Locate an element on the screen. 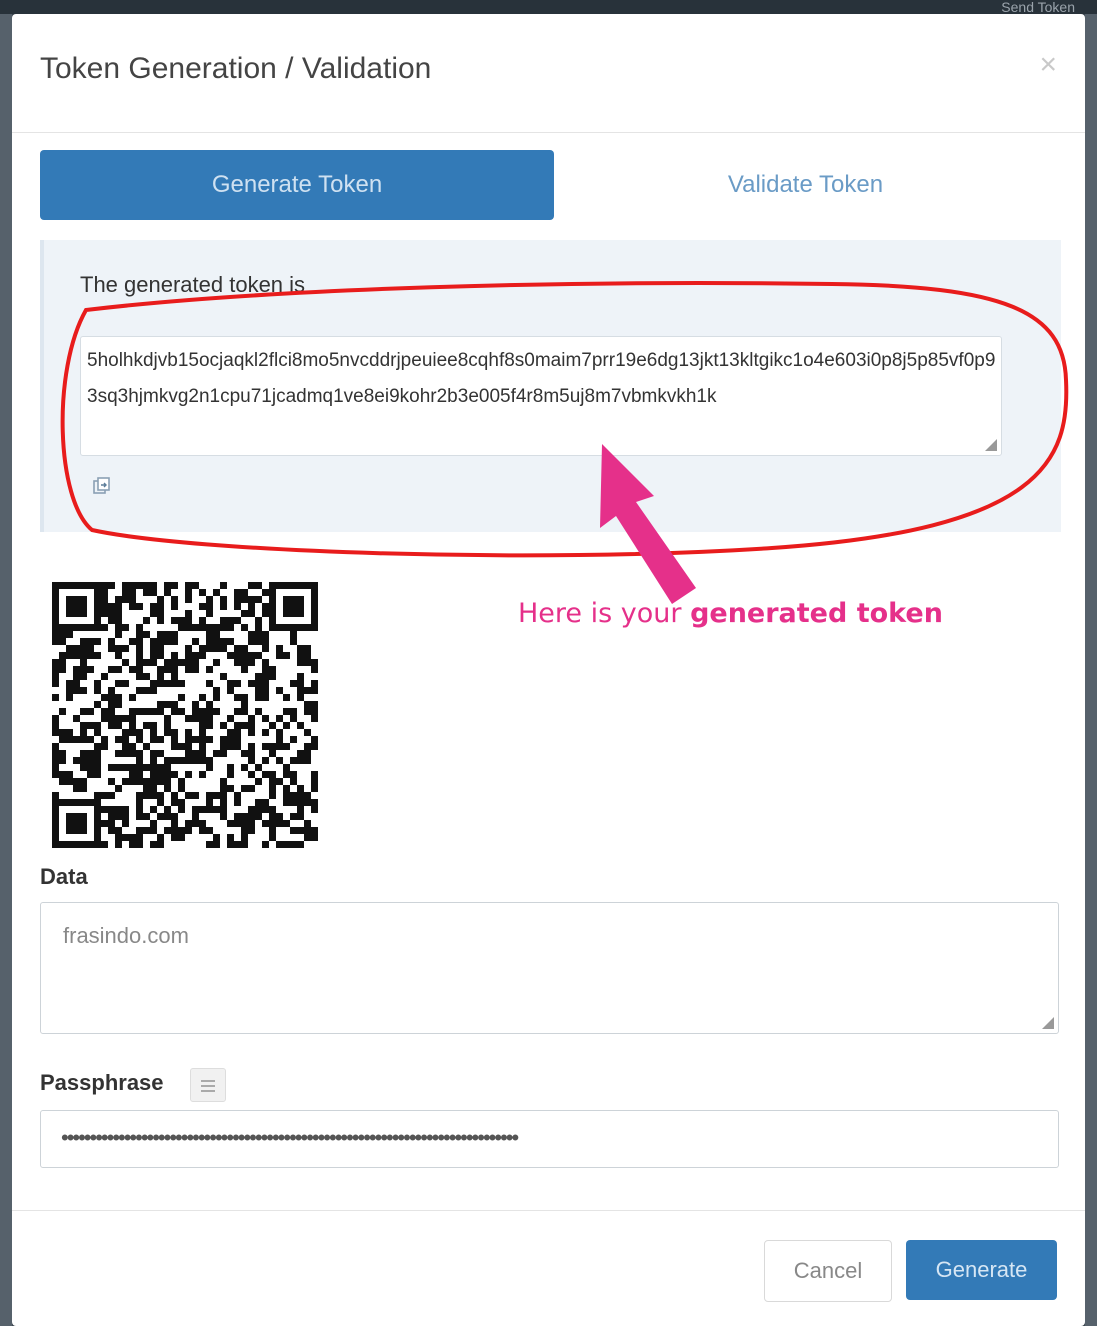 This screenshot has height=1326, width=1097. background-top-bar: Send Token is located at coordinates (548, 7).